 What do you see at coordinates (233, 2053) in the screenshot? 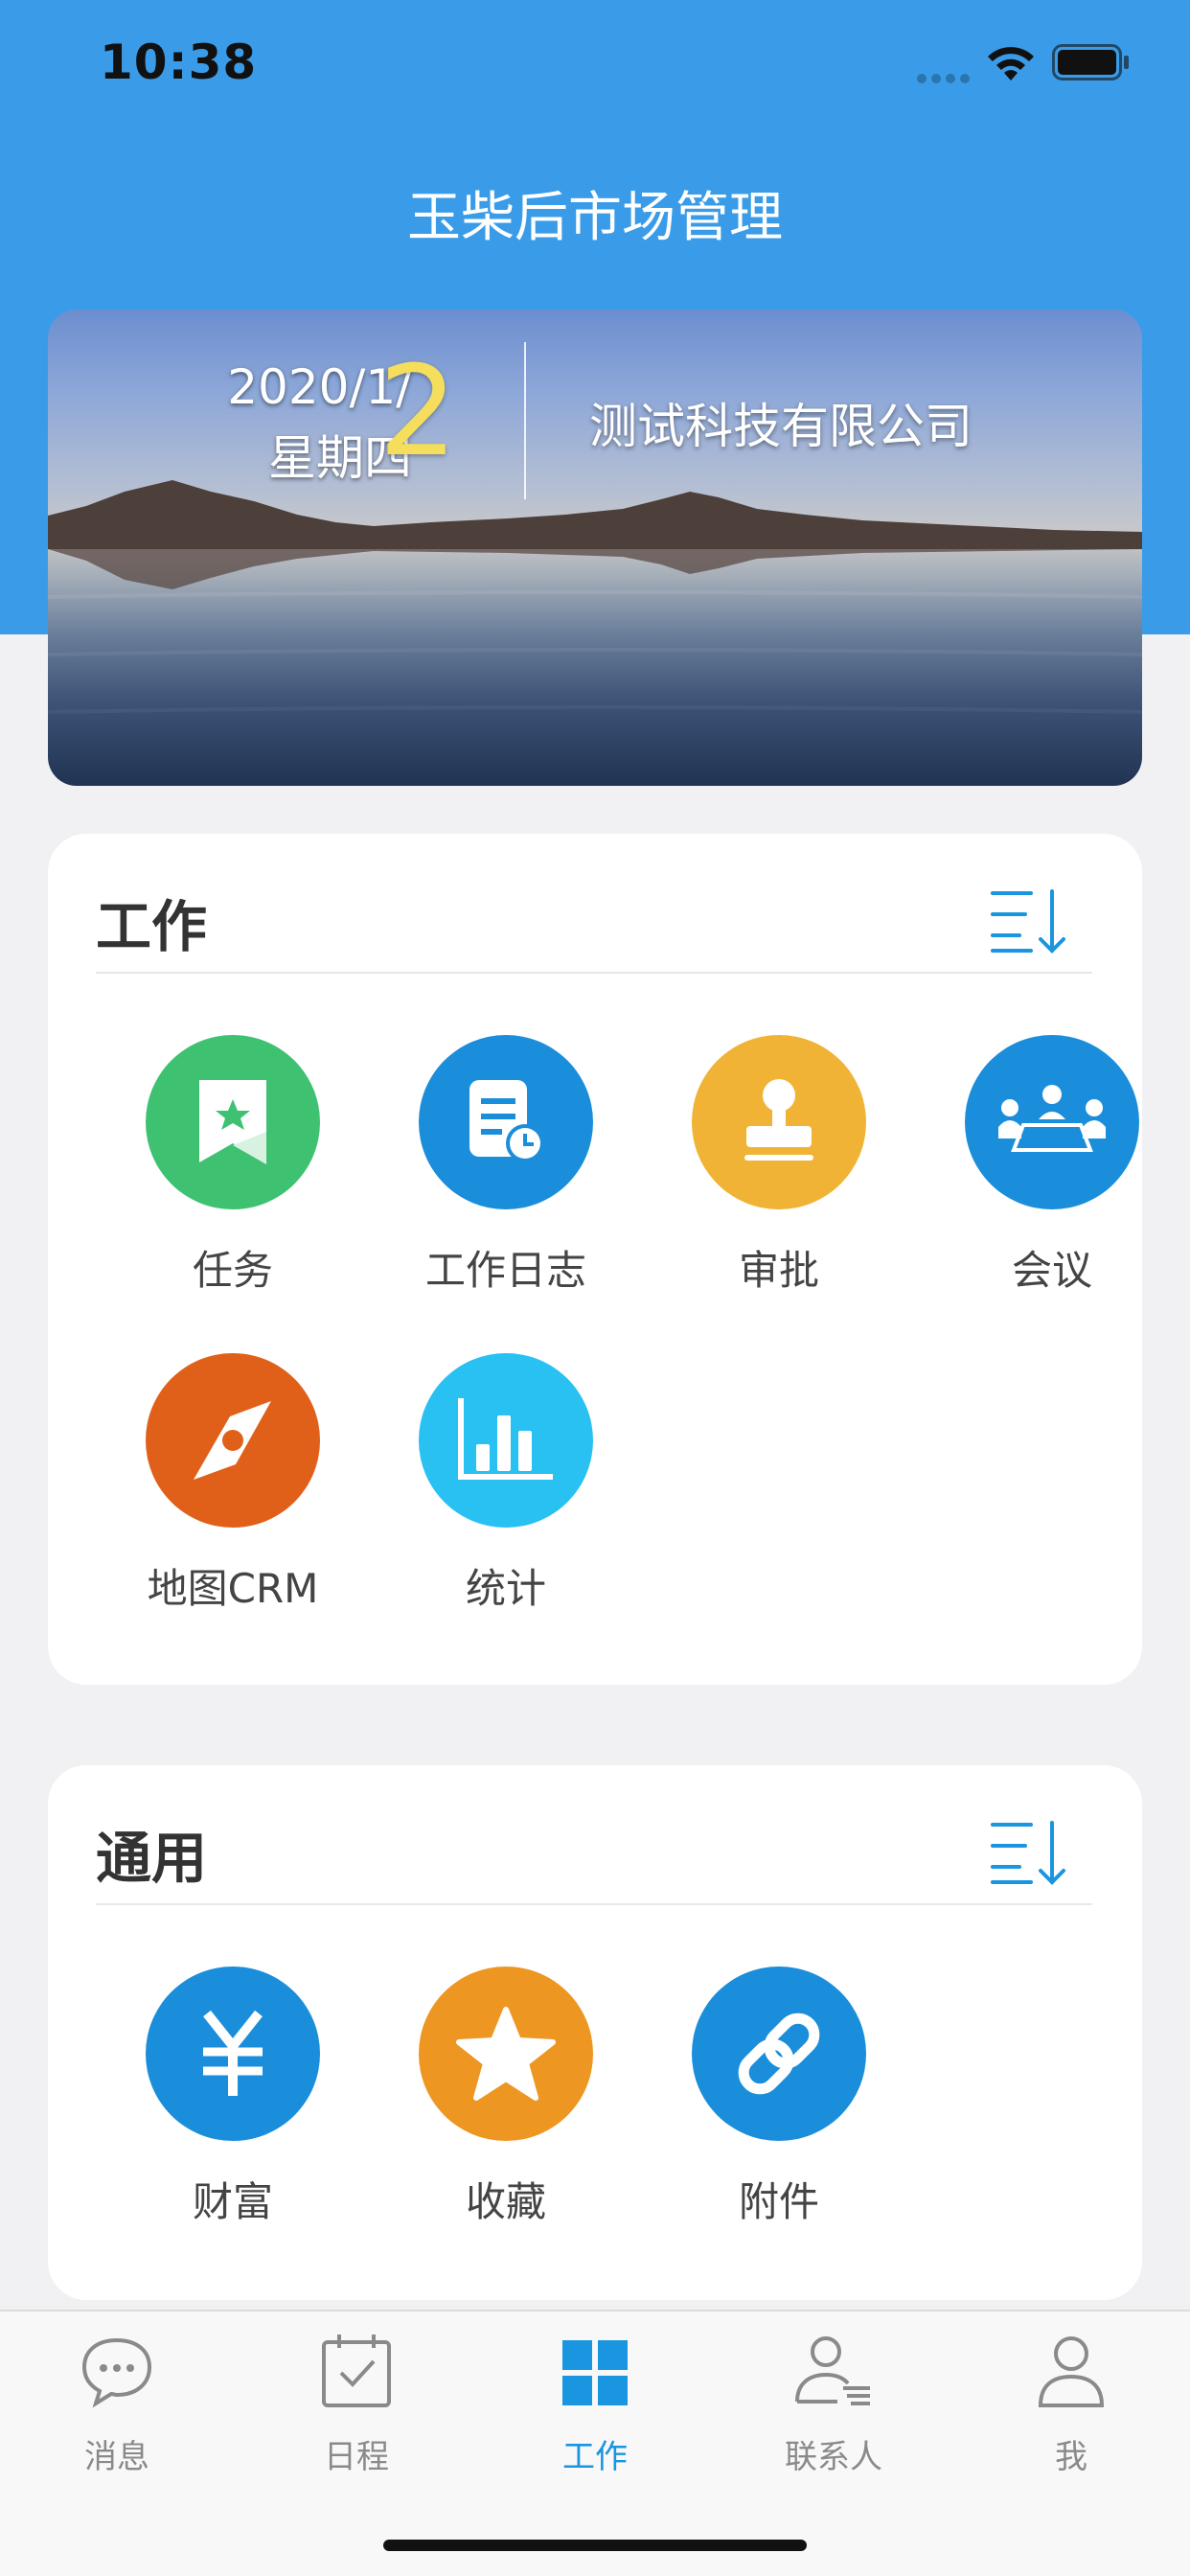
I see `wealth-yen-icon` at bounding box center [233, 2053].